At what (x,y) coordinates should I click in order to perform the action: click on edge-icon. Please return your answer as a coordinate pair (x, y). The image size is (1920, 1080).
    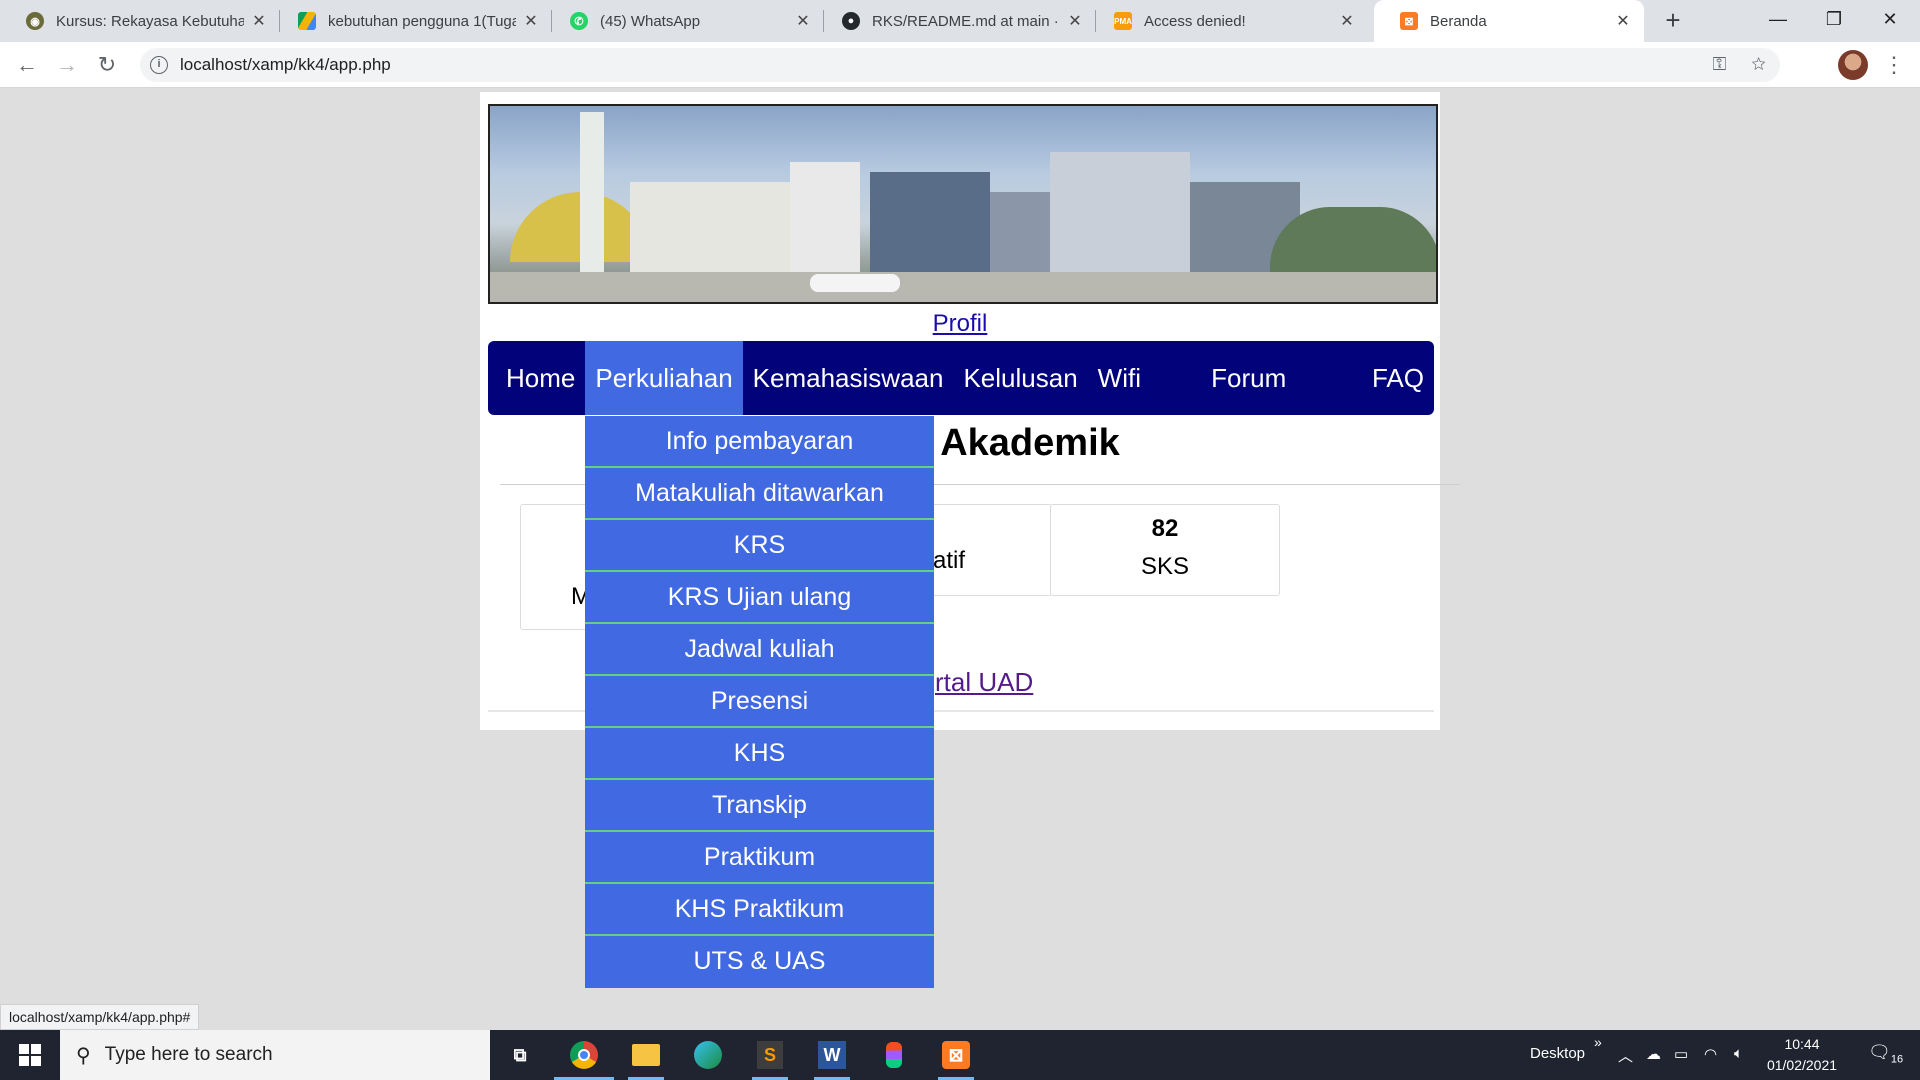
    Looking at the image, I should click on (708, 1055).